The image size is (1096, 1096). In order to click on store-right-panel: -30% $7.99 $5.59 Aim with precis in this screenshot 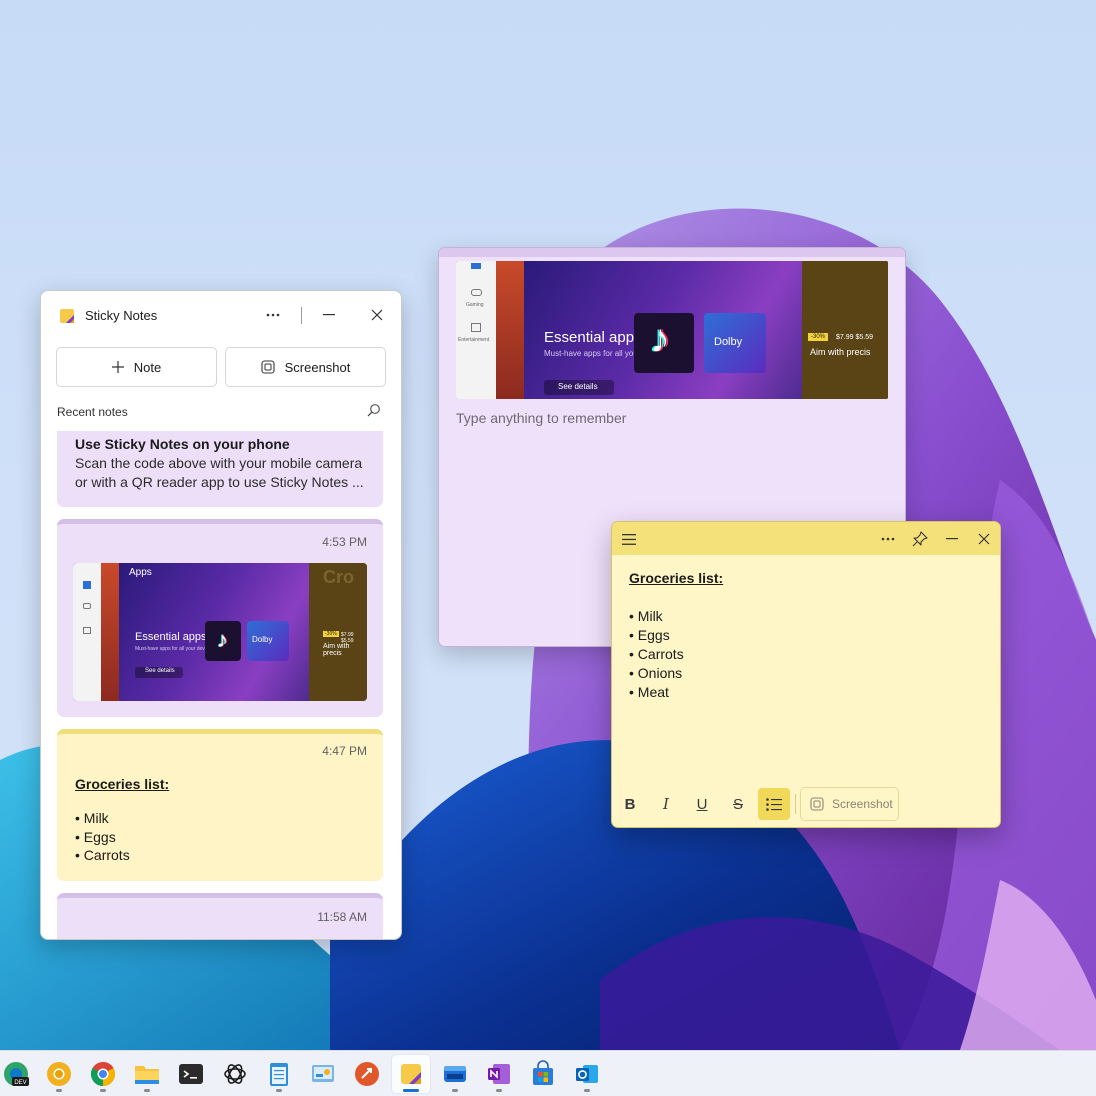, I will do `click(845, 330)`.